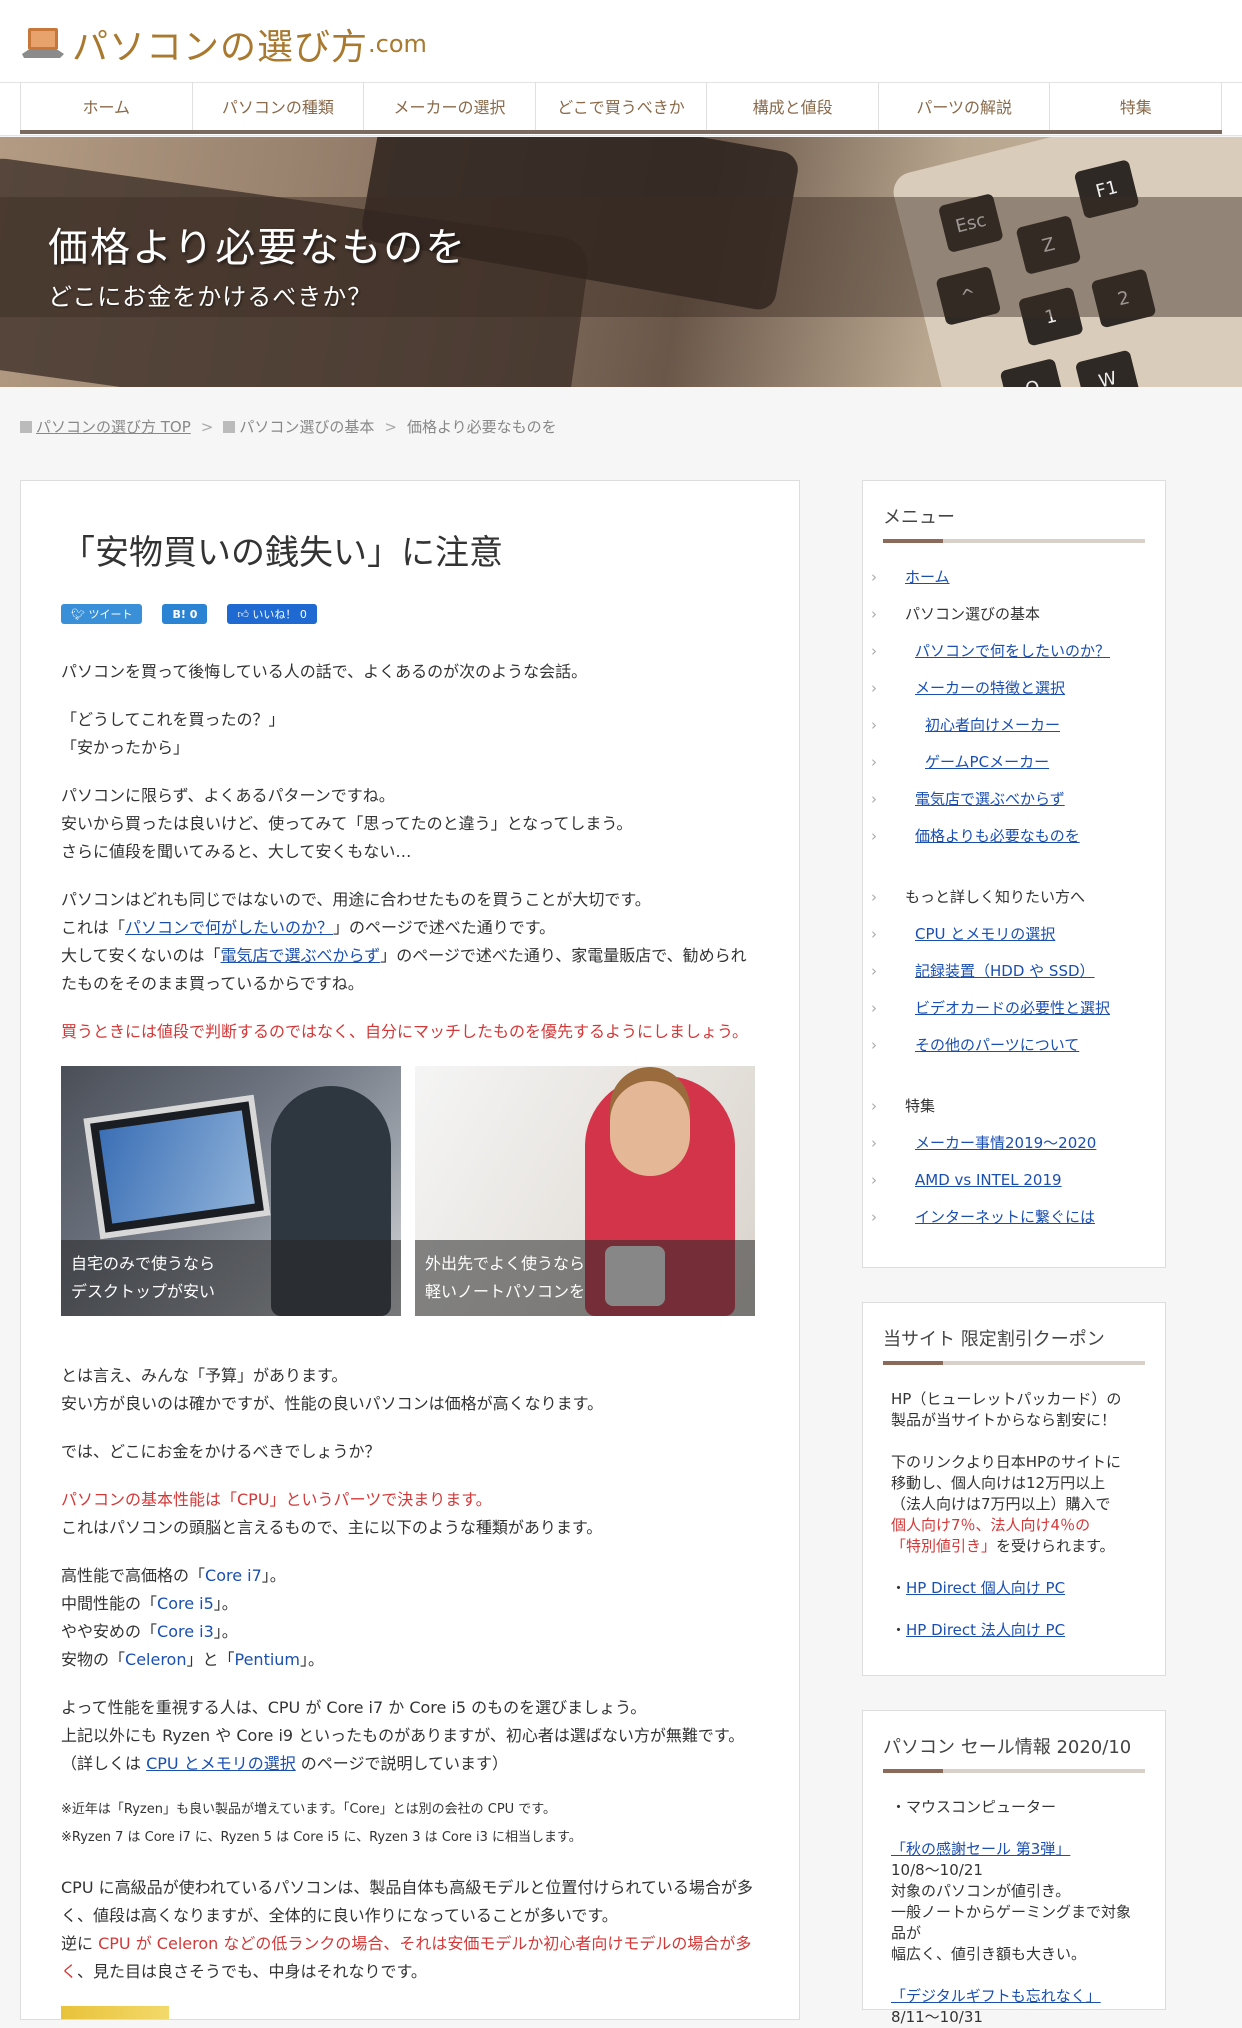  I want to click on link-electronics-store: 電気店で選ぶべからず, so click(301, 955).